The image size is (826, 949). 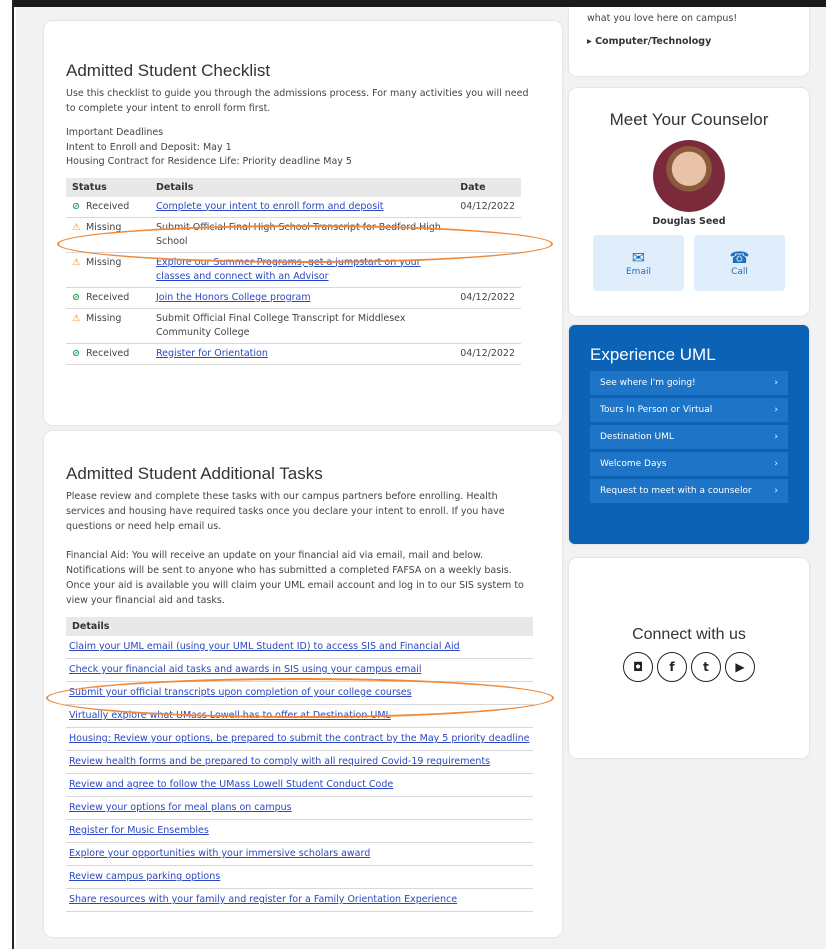 What do you see at coordinates (689, 176) in the screenshot?
I see `avatar` at bounding box center [689, 176].